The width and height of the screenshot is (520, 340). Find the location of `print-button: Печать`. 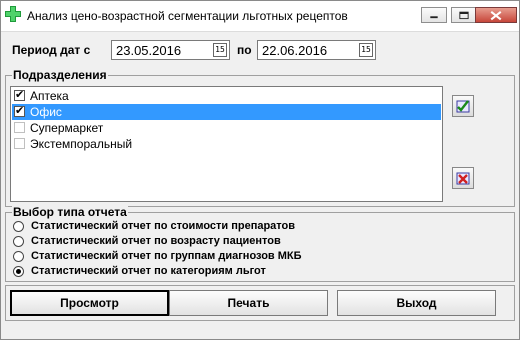

print-button: Печать is located at coordinates (248, 303).